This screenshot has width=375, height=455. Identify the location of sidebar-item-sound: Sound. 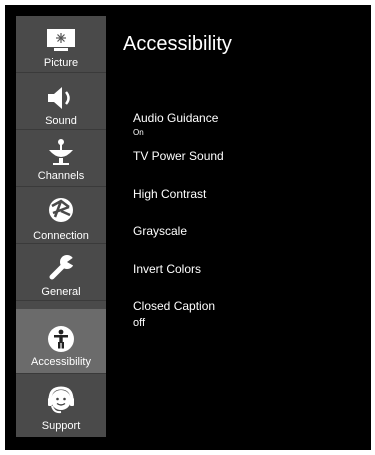
(61, 101).